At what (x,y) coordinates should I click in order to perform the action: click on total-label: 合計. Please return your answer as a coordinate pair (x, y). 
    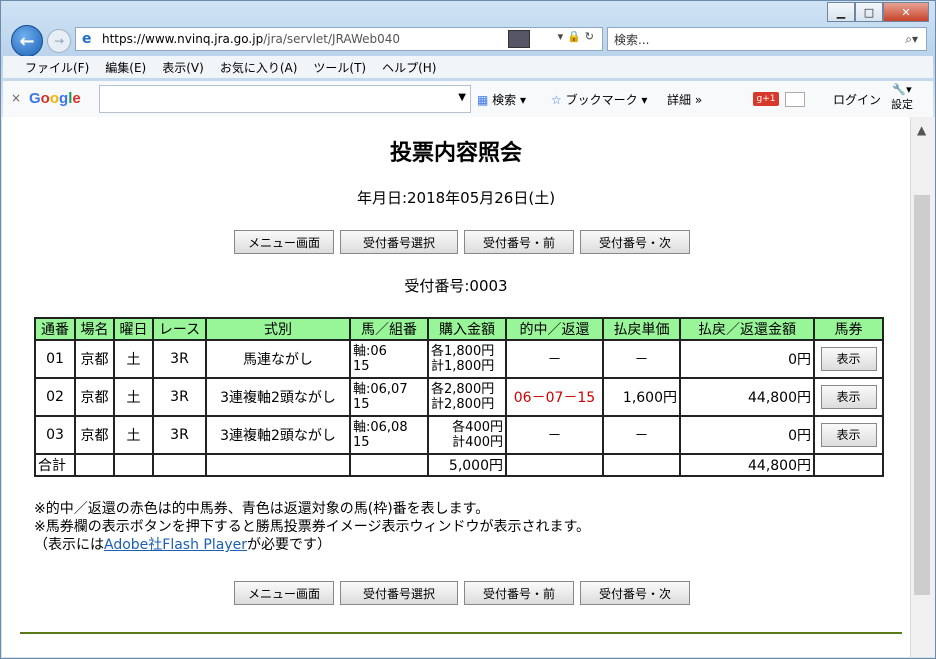
    Looking at the image, I should click on (55, 465).